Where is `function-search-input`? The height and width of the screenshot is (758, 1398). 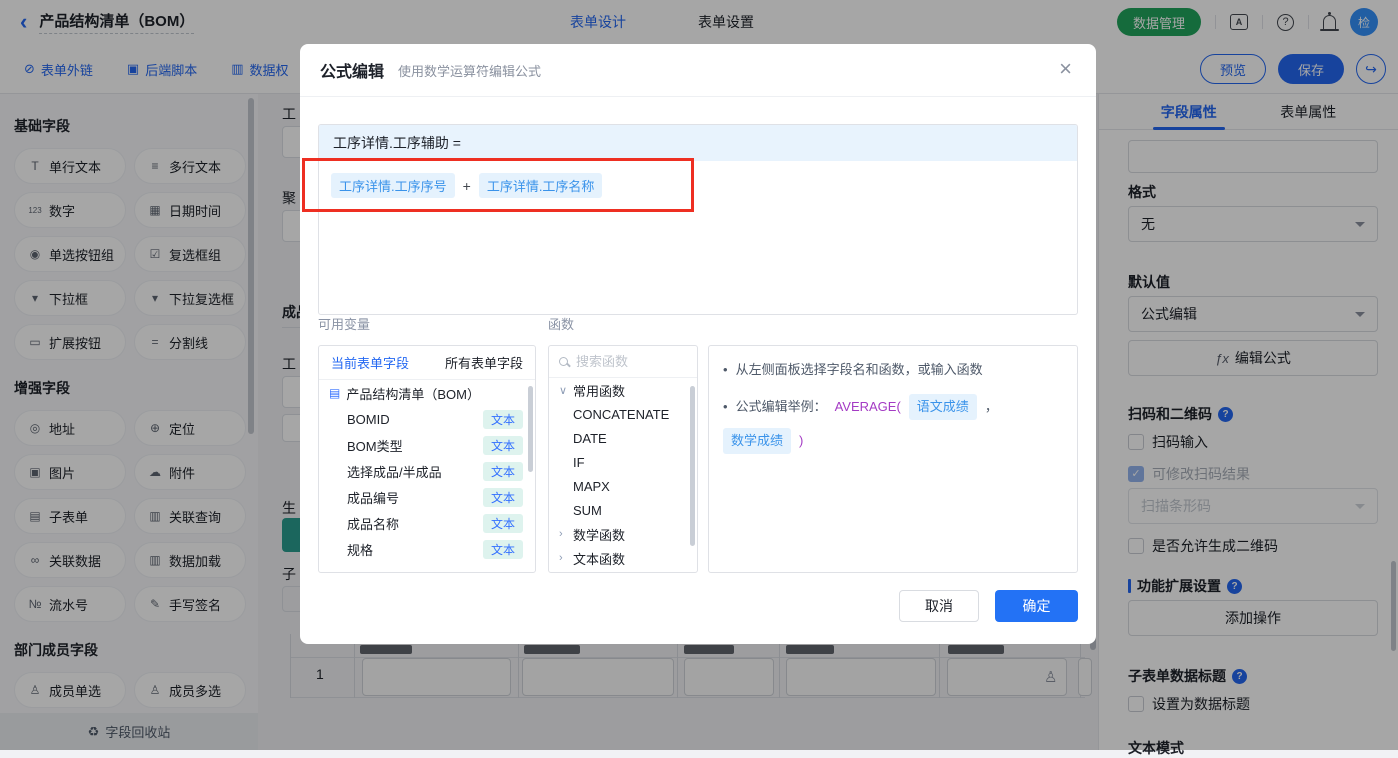
function-search-input is located at coordinates (626, 361).